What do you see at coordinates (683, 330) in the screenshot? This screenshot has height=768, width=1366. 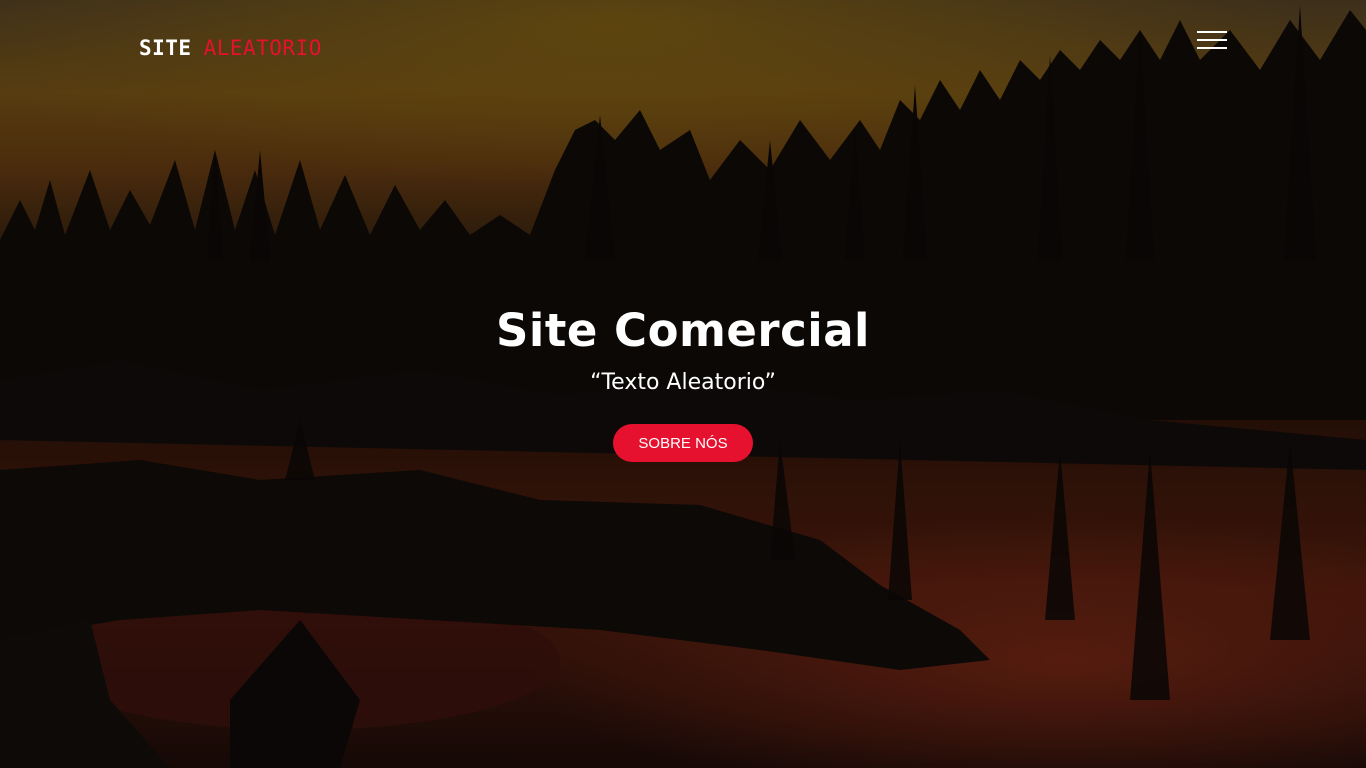 I see `hero-title: Site Comercial` at bounding box center [683, 330].